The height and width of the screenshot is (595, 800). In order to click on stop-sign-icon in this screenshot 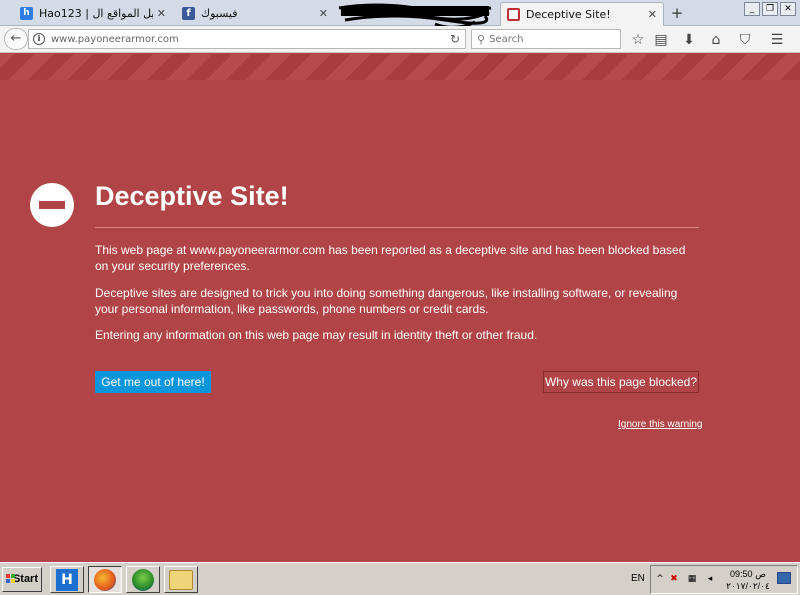, I will do `click(52, 205)`.